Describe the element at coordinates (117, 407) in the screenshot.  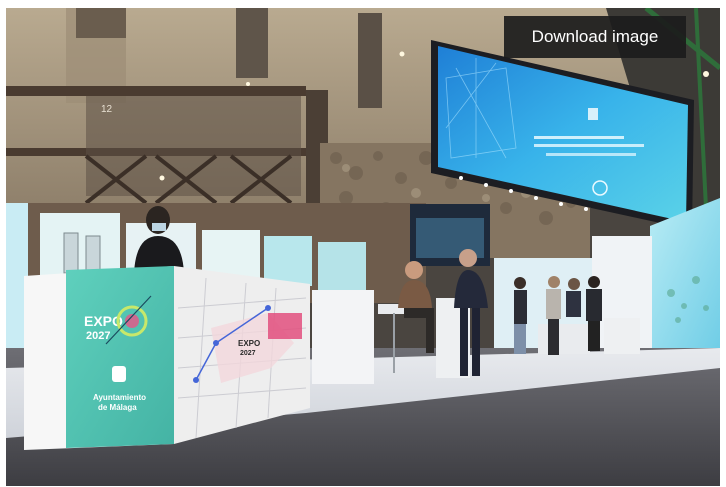
I see `city-name-line2: de Málaga` at that location.